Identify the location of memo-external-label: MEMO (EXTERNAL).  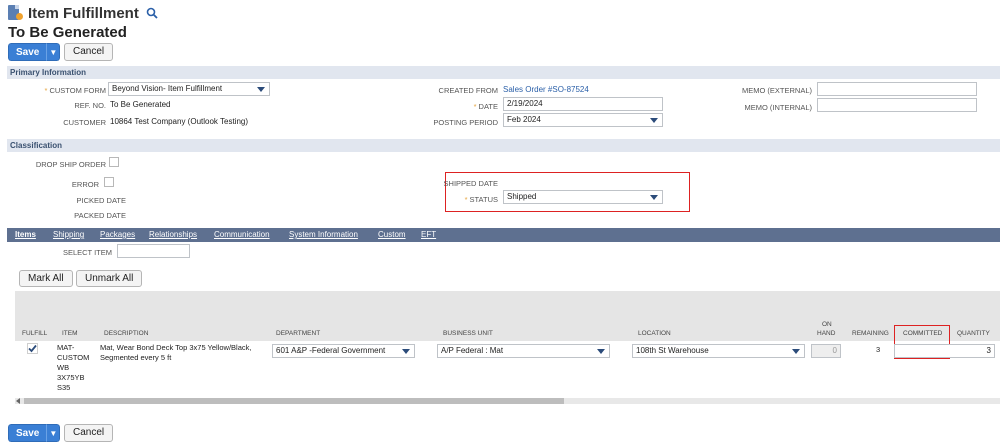
(776, 90).